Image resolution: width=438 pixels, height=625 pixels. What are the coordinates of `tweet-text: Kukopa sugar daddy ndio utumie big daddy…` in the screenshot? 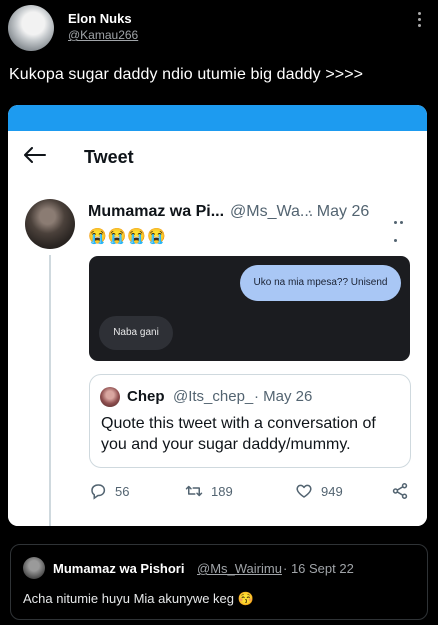 It's located at (186, 74).